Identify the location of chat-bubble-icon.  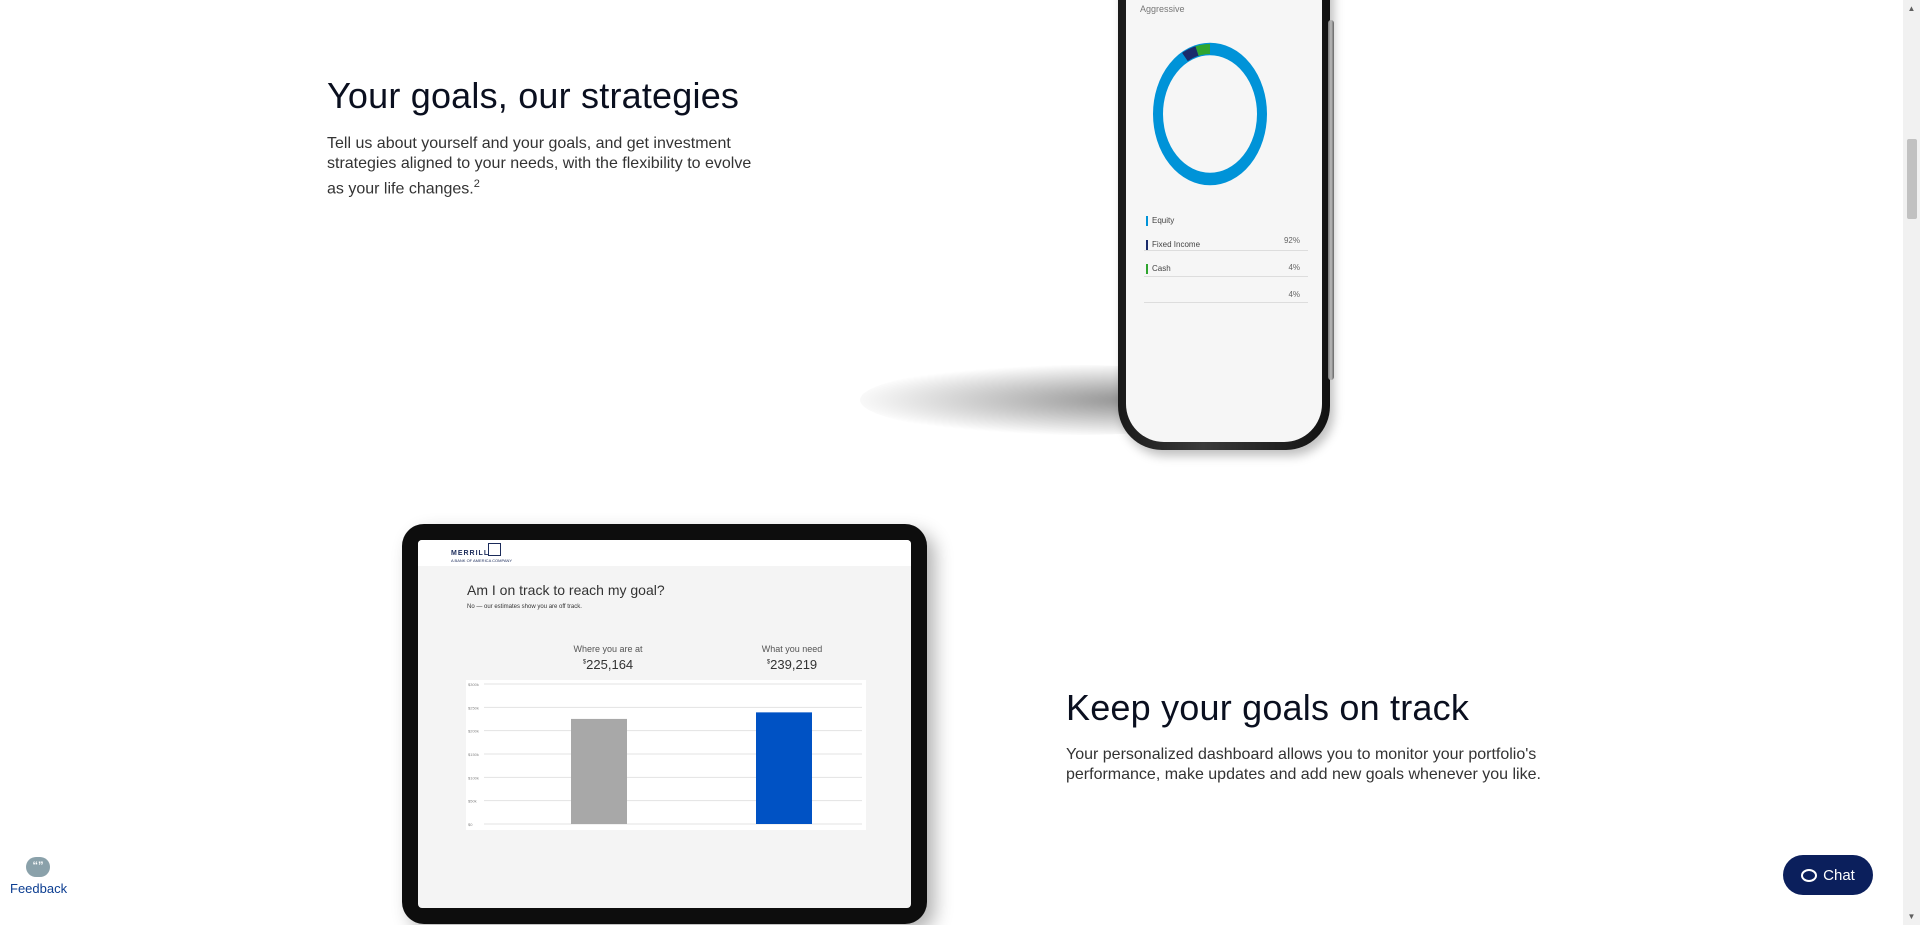
(1809, 875).